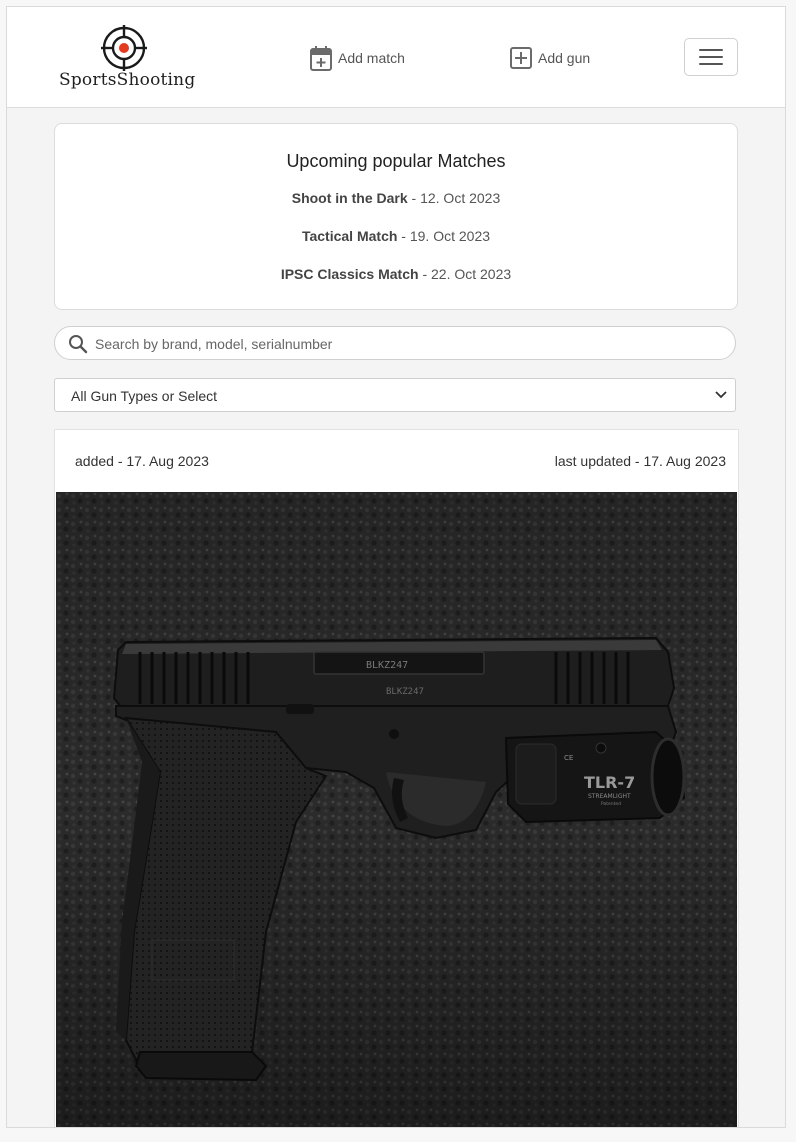  Describe the element at coordinates (124, 48) in the screenshot. I see `crosshair-logo-icon` at that location.